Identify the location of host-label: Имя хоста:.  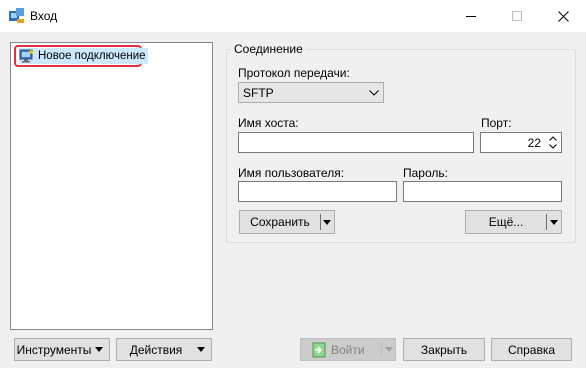
(268, 123).